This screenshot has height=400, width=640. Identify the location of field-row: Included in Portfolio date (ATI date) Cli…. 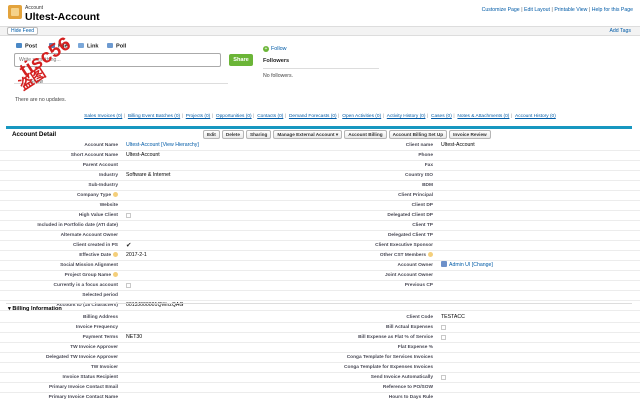
(320, 226).